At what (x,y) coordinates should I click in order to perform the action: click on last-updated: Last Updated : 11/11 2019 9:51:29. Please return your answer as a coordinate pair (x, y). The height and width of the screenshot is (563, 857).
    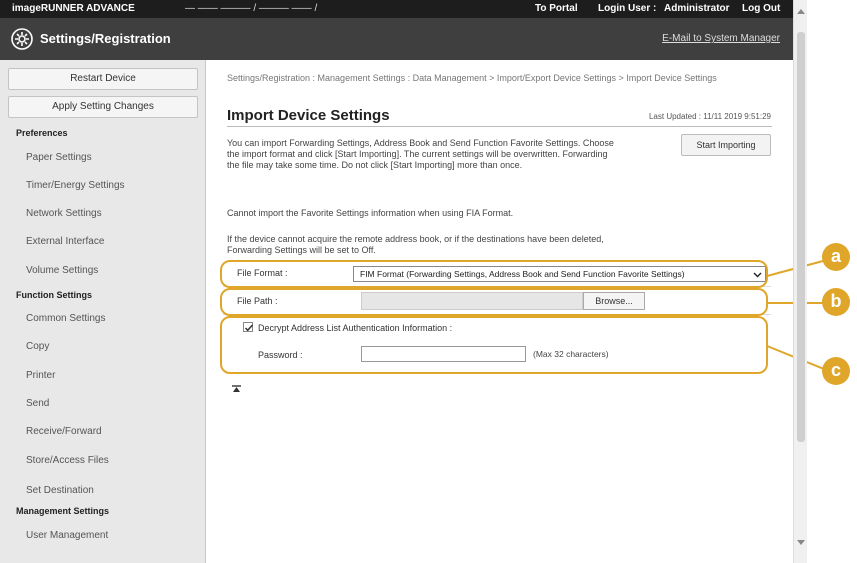
    Looking at the image, I should click on (709, 116).